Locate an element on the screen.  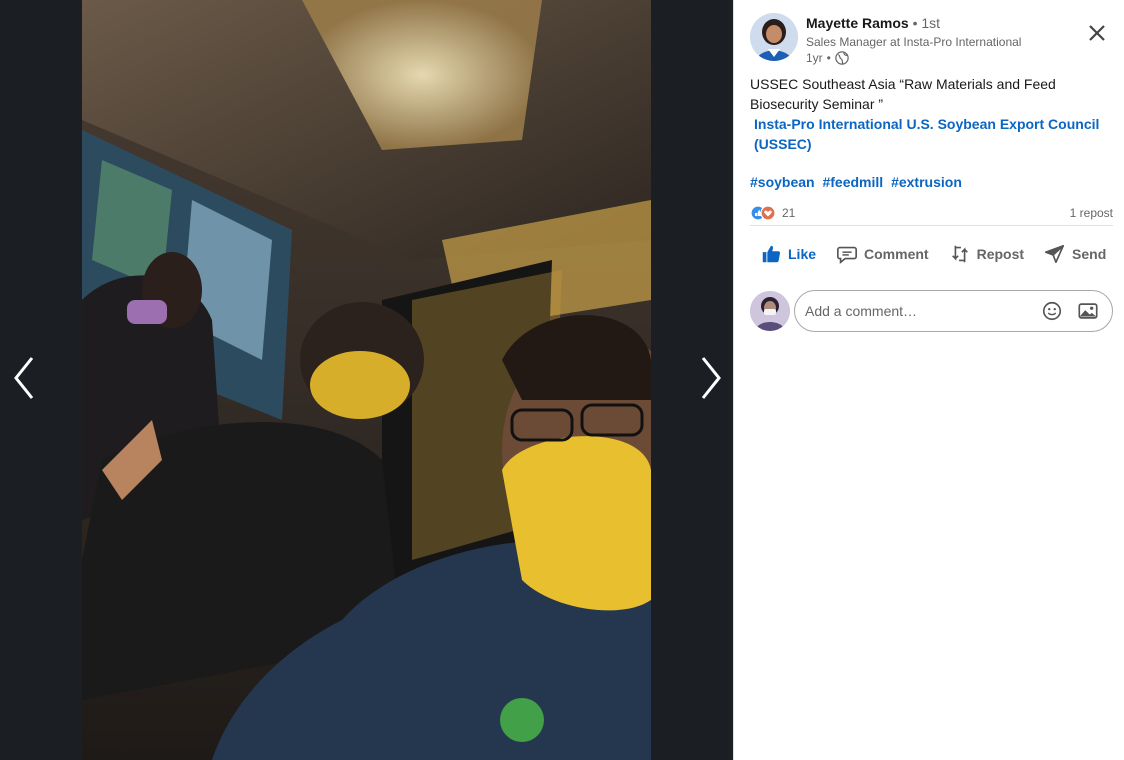
action-bar: Like Comment Repost Send is located at coordinates (931, 254).